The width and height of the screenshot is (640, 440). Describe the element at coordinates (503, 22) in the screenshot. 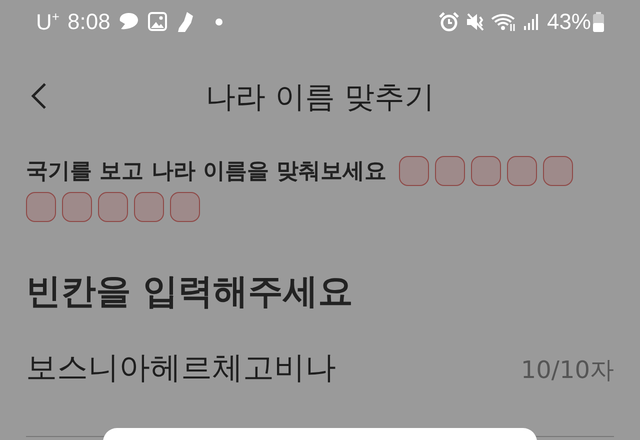

I see `wifi-icon` at that location.